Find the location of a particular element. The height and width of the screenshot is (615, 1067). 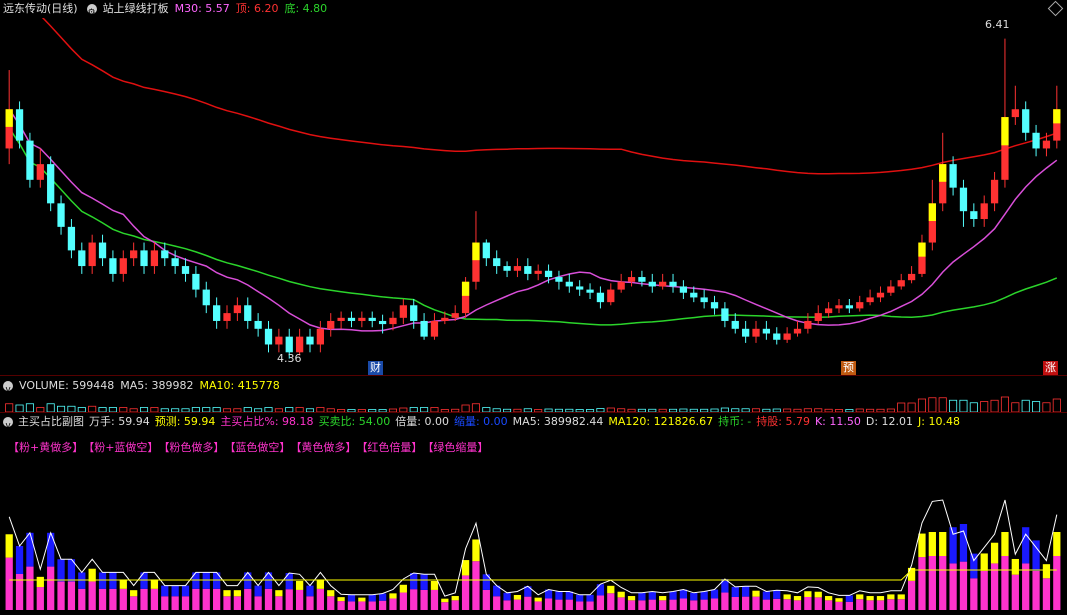

volume-ma10: MA10: 415778 is located at coordinates (239, 385).